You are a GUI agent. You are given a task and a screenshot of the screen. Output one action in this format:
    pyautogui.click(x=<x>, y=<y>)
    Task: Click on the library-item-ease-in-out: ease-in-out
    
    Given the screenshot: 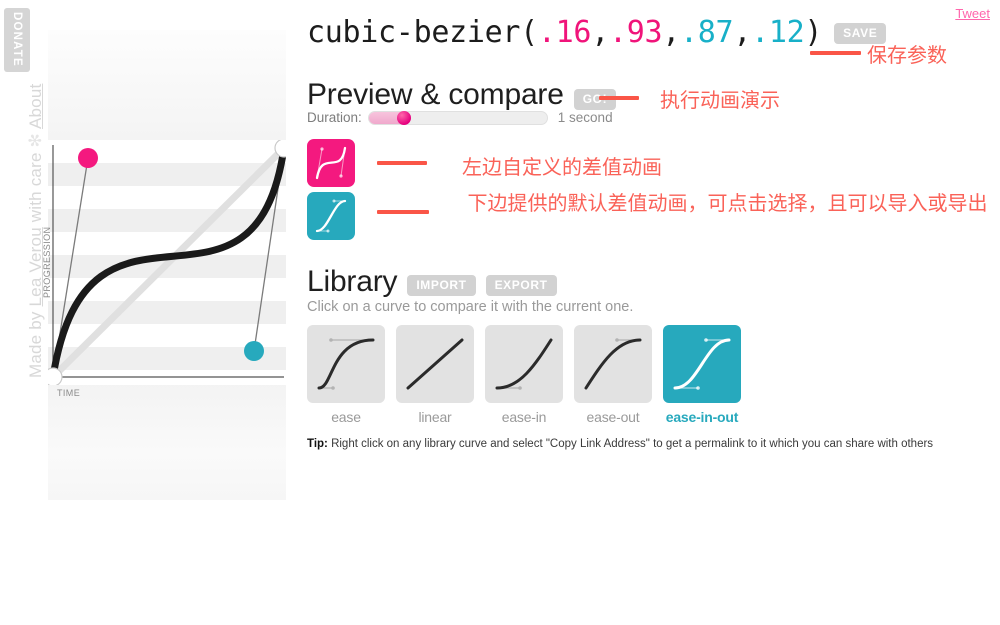 What is the action you would take?
    pyautogui.click(x=702, y=375)
    